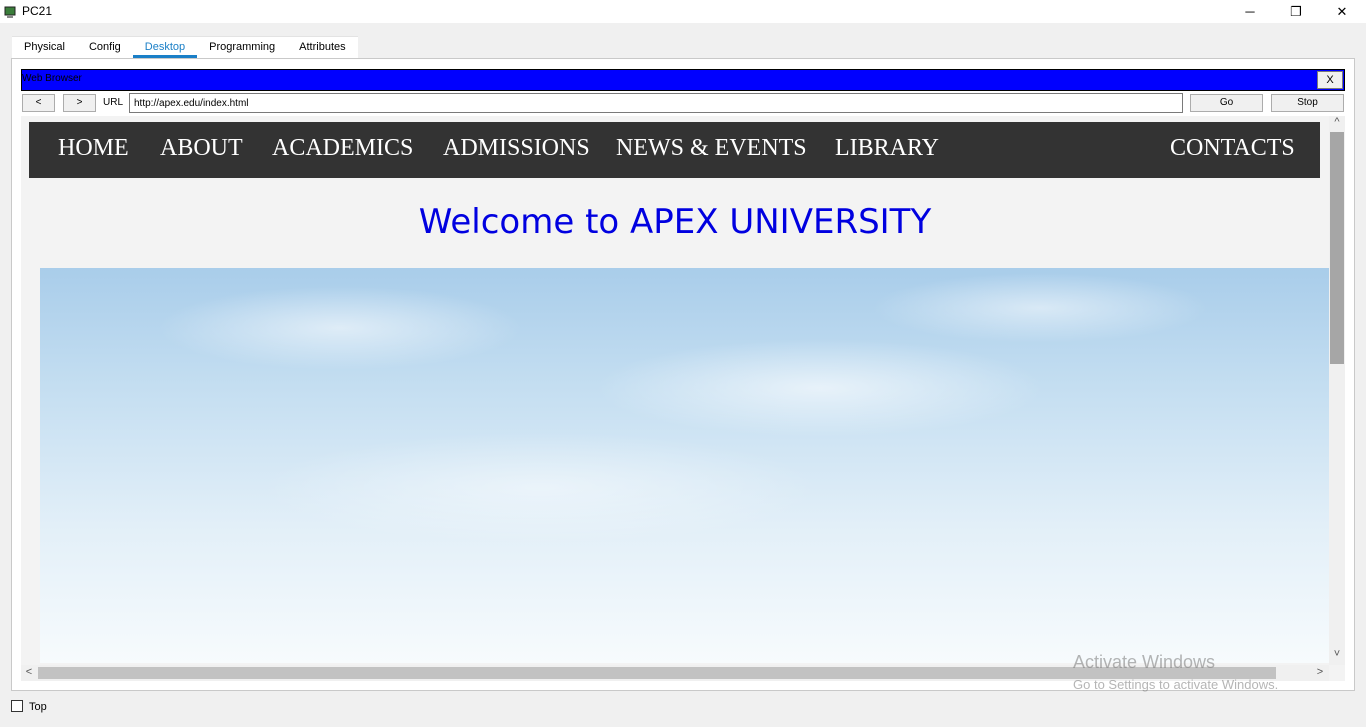  I want to click on nav-home-link: HOME, so click(93, 148).